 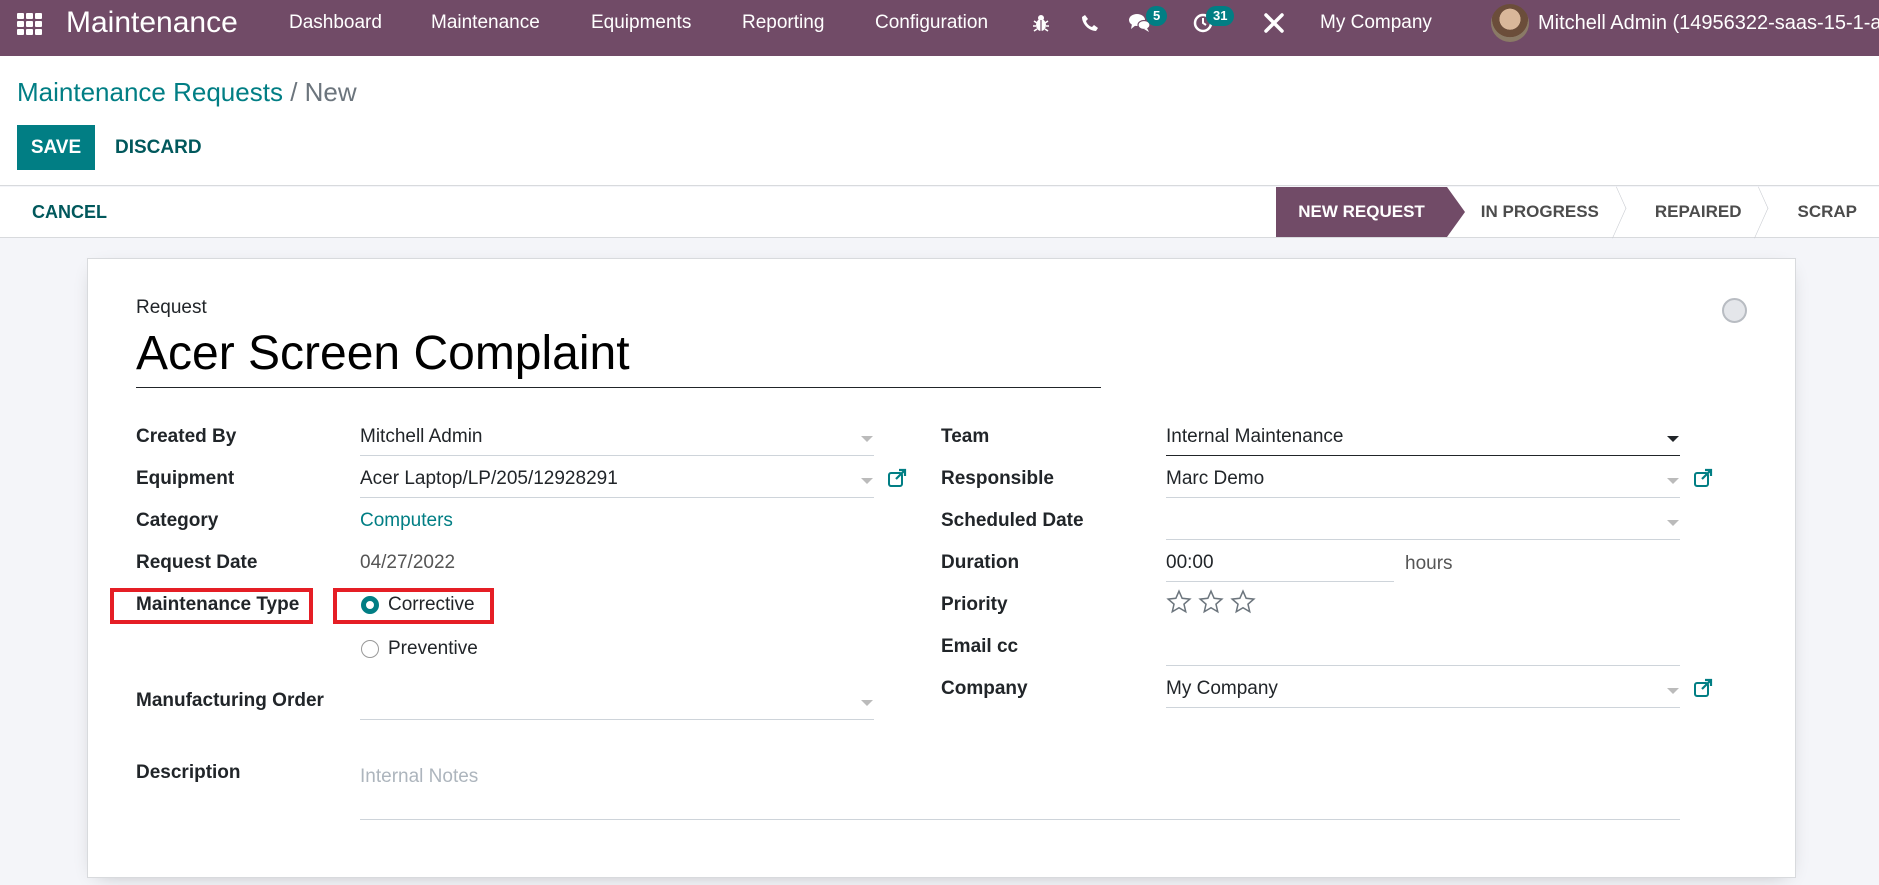 I want to click on equipment-underline, so click(x=617, y=497).